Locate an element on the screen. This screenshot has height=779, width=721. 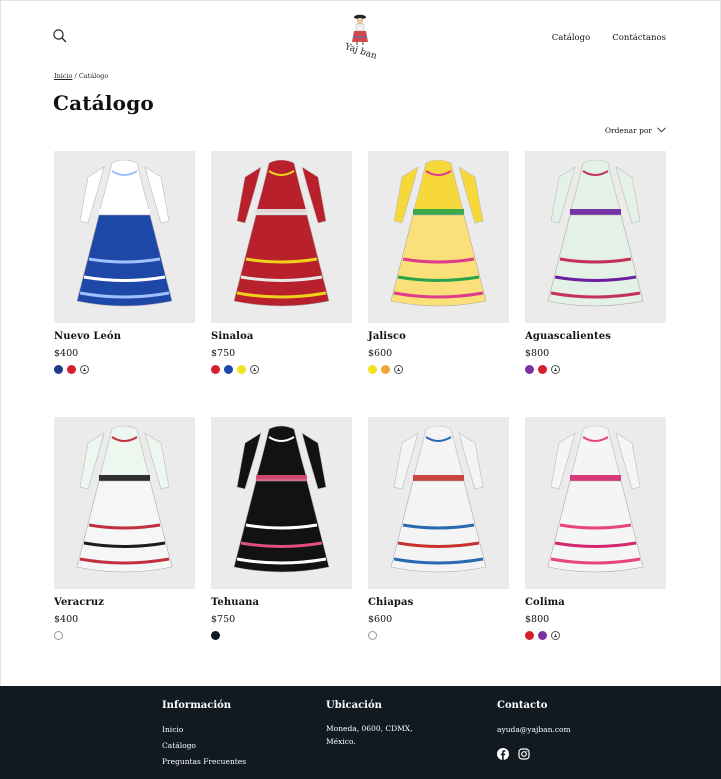
footer-email-link: ayuda@yajban.com is located at coordinates (534, 730).